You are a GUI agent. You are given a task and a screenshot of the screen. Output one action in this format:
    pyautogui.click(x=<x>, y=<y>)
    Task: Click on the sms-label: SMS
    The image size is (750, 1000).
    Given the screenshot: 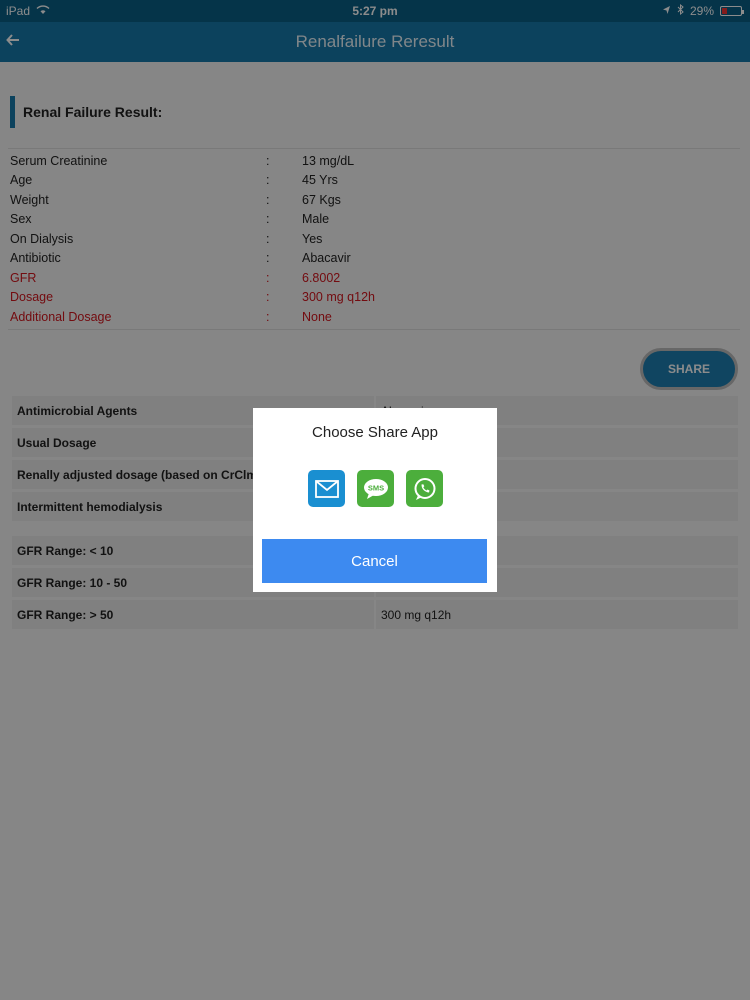 What is the action you would take?
    pyautogui.click(x=375, y=487)
    